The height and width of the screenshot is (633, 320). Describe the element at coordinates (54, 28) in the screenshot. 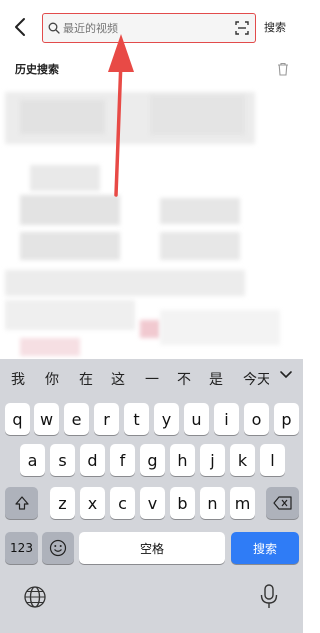

I see `search-icon` at that location.